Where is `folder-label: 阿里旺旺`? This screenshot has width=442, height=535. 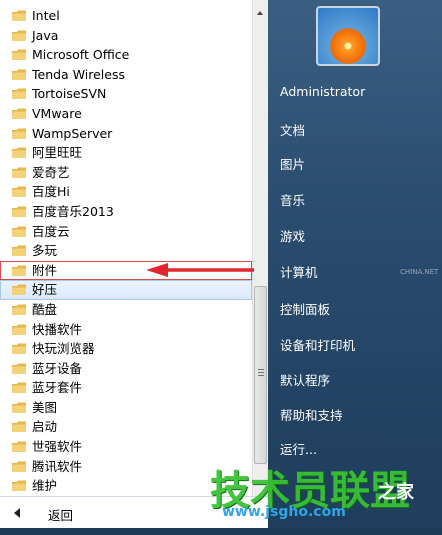
folder-label: 阿里旺旺 is located at coordinates (57, 153).